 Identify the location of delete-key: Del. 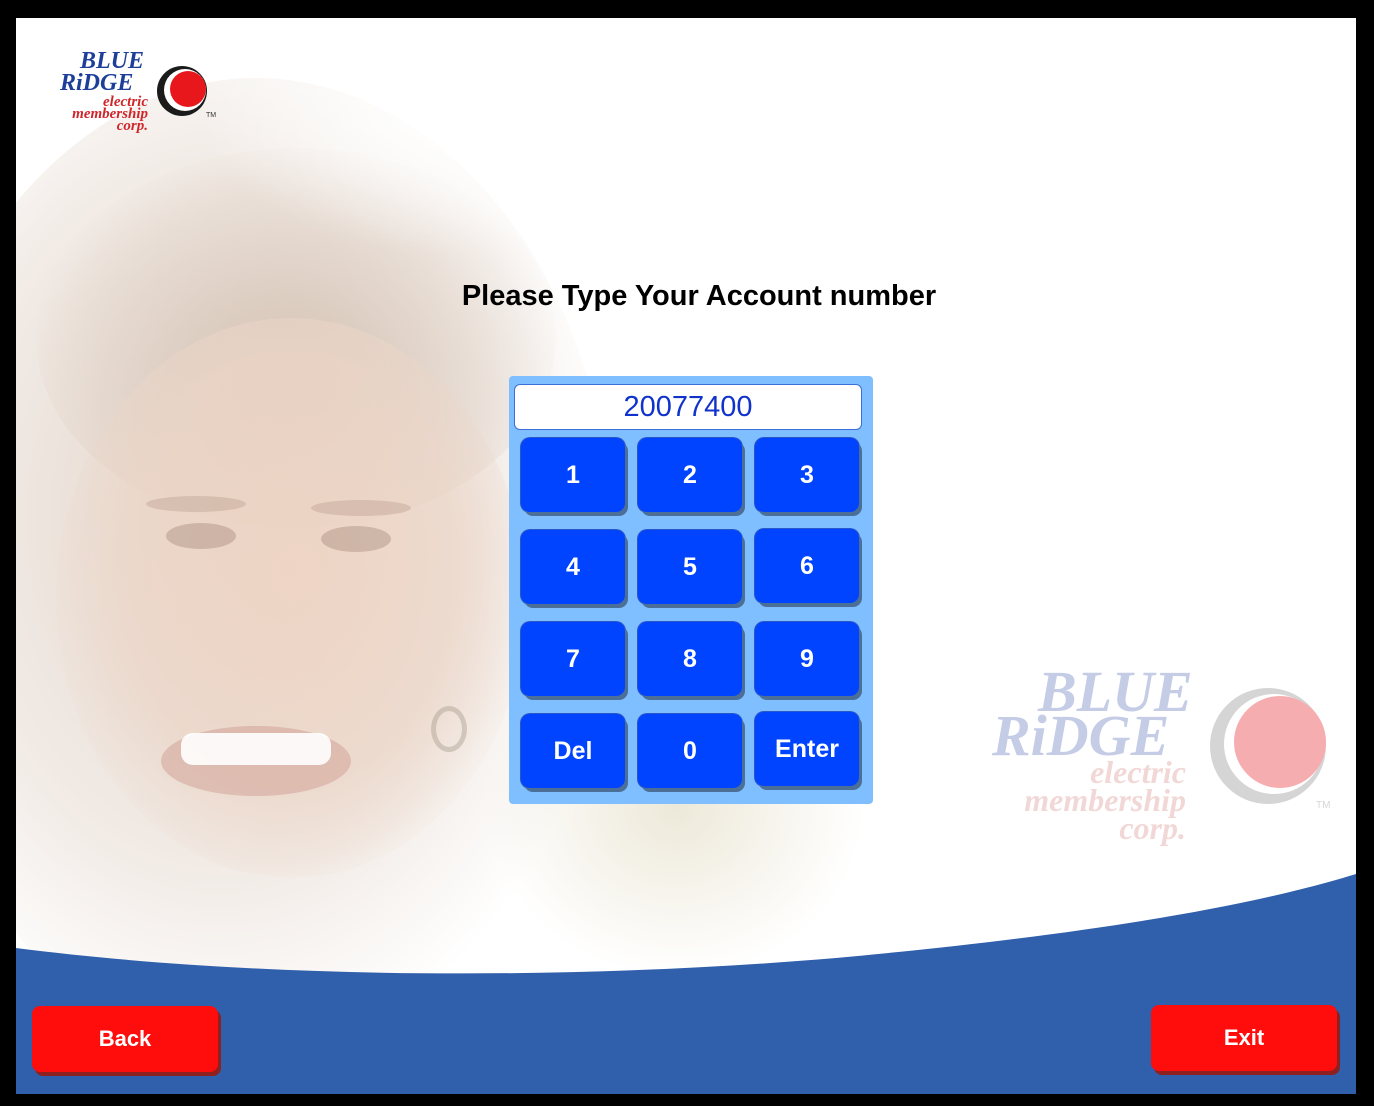
(573, 751).